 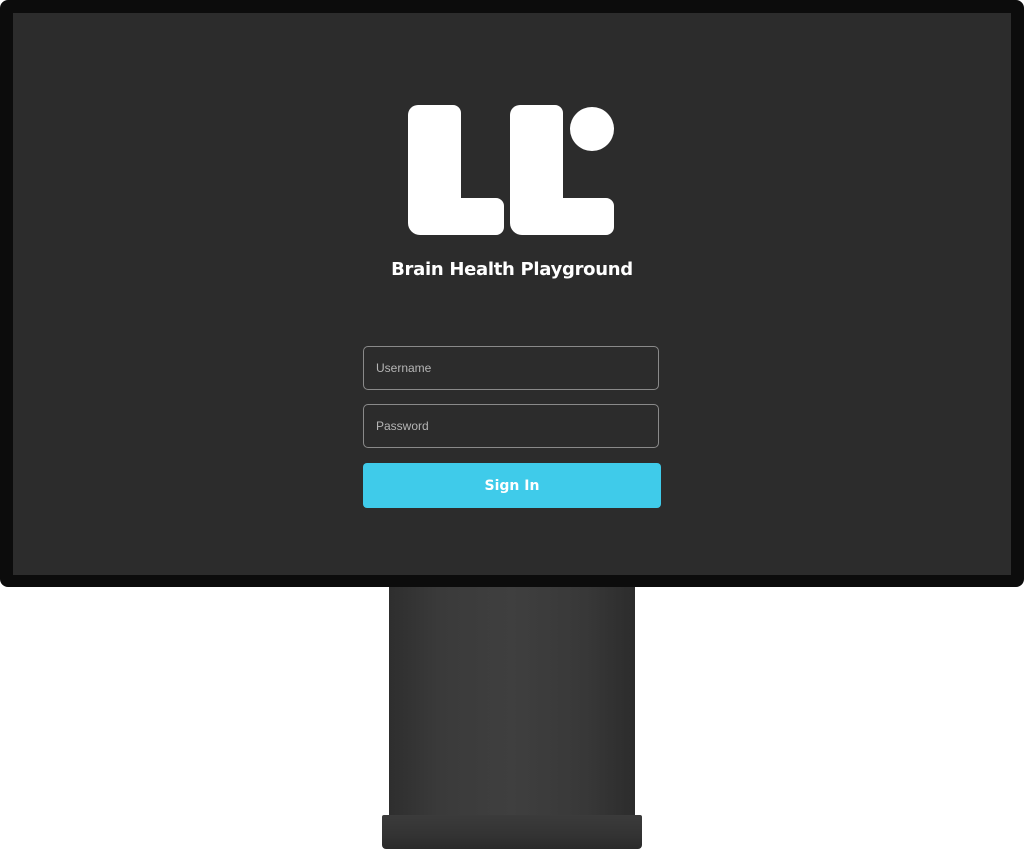 I want to click on monitor-stand-foot, so click(x=512, y=832).